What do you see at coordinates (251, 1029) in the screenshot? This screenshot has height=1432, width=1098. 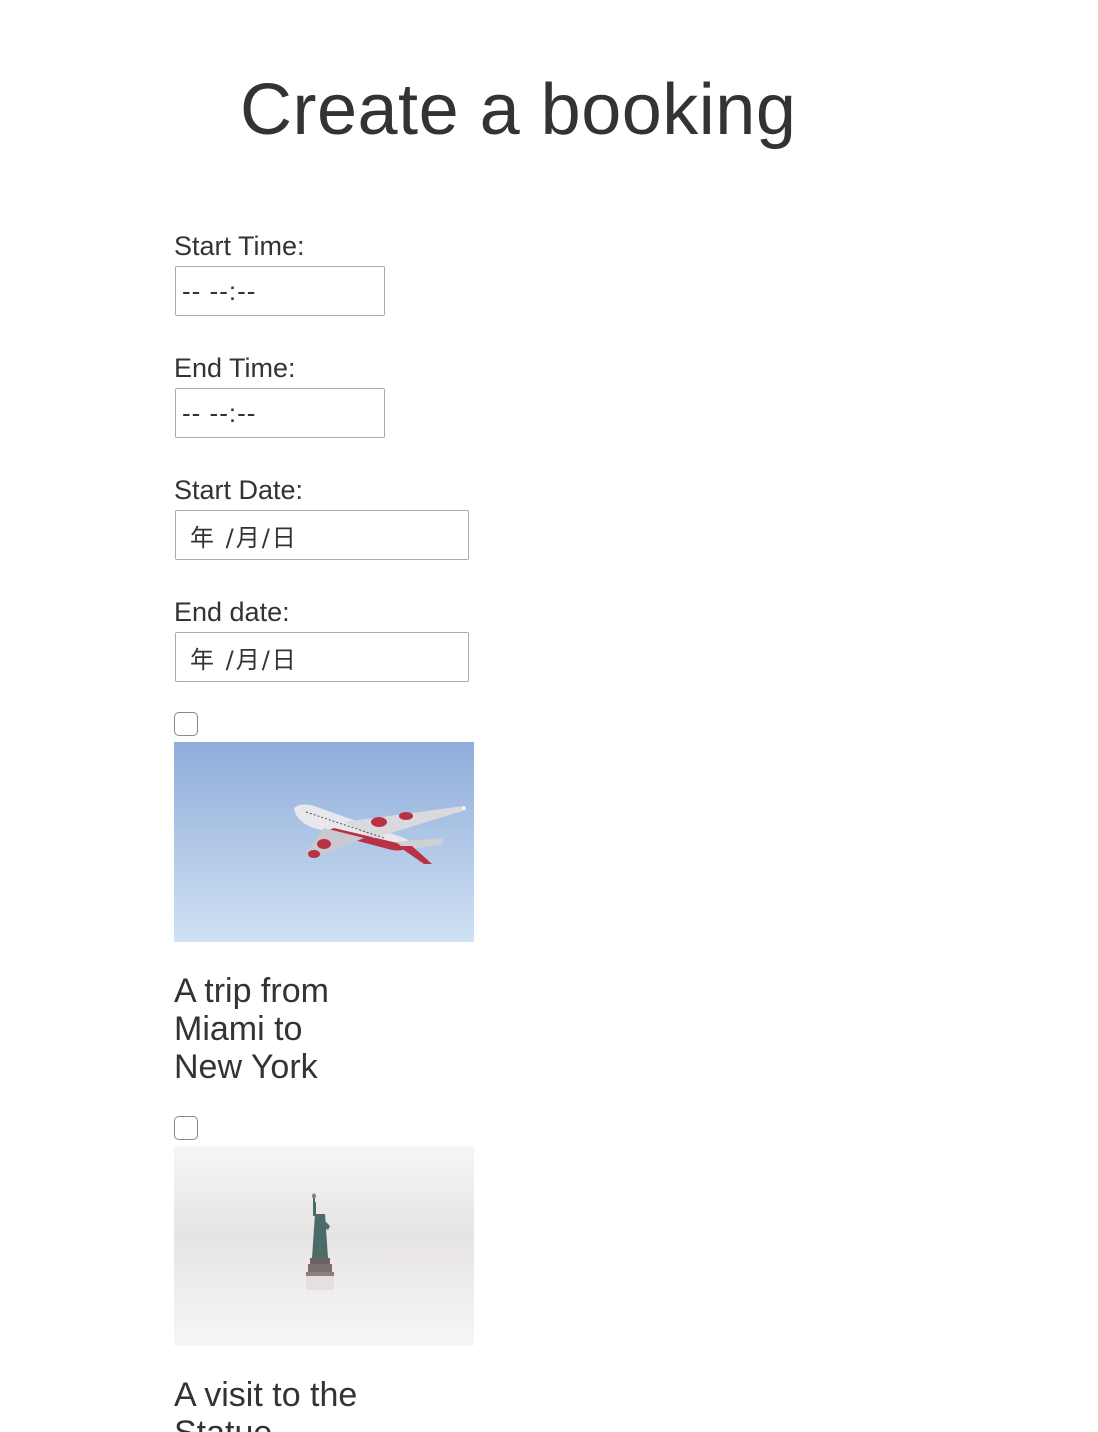 I see `trip-title: A trip from Miami to New York` at bounding box center [251, 1029].